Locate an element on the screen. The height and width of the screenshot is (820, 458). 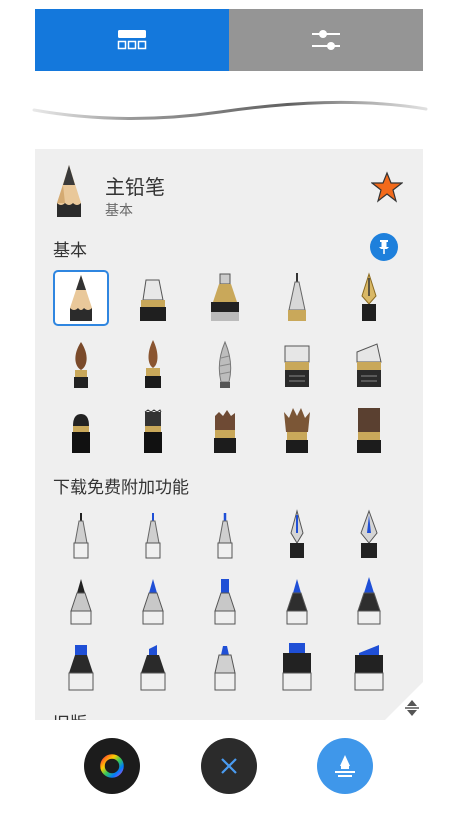
chisel-marker-icon is located at coordinates (297, 366).